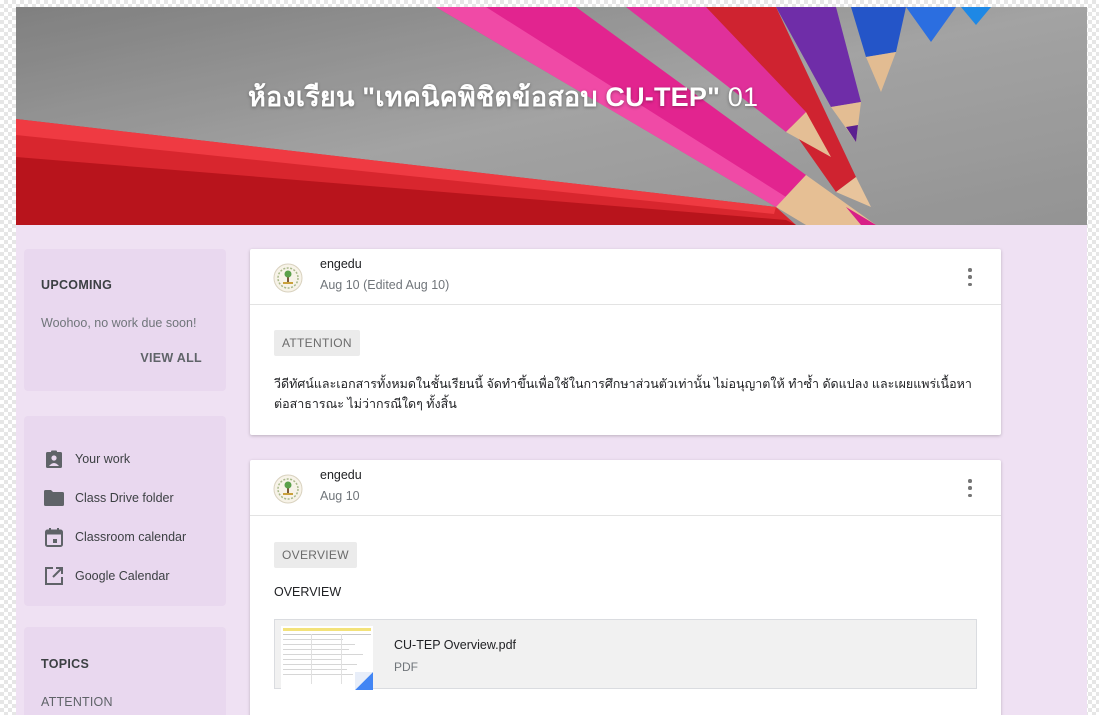  What do you see at coordinates (484, 97) in the screenshot?
I see `class-title-text: ห้องเรียน "เทคนิคพิชิตข้อสอบ CU-TEP"` at bounding box center [484, 97].